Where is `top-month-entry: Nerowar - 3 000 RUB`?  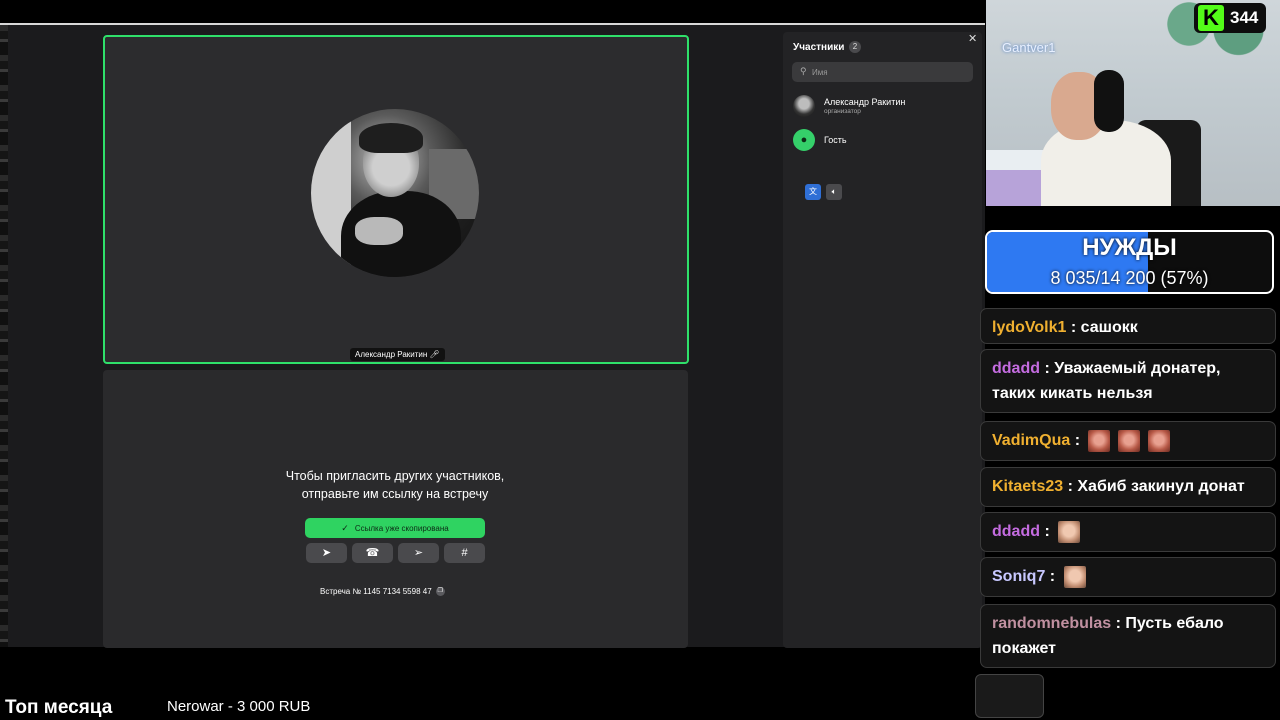 top-month-entry: Nerowar - 3 000 RUB is located at coordinates (239, 706).